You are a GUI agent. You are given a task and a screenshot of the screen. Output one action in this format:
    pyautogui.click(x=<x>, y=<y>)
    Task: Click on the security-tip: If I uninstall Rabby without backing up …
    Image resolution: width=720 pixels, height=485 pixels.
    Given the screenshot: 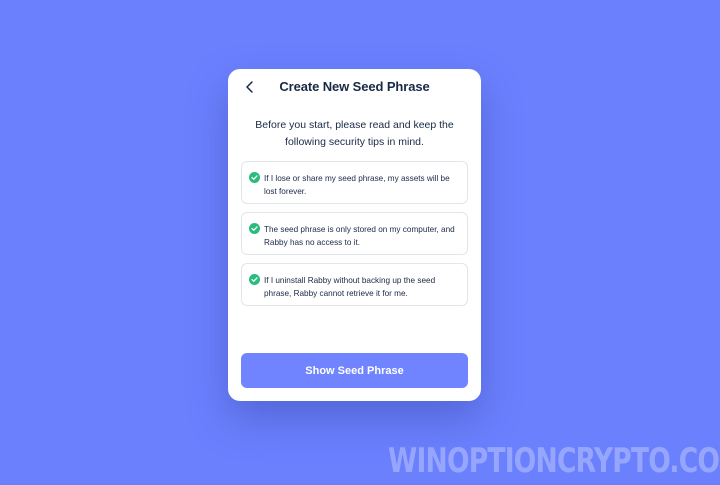 What is the action you would take?
    pyautogui.click(x=354, y=284)
    